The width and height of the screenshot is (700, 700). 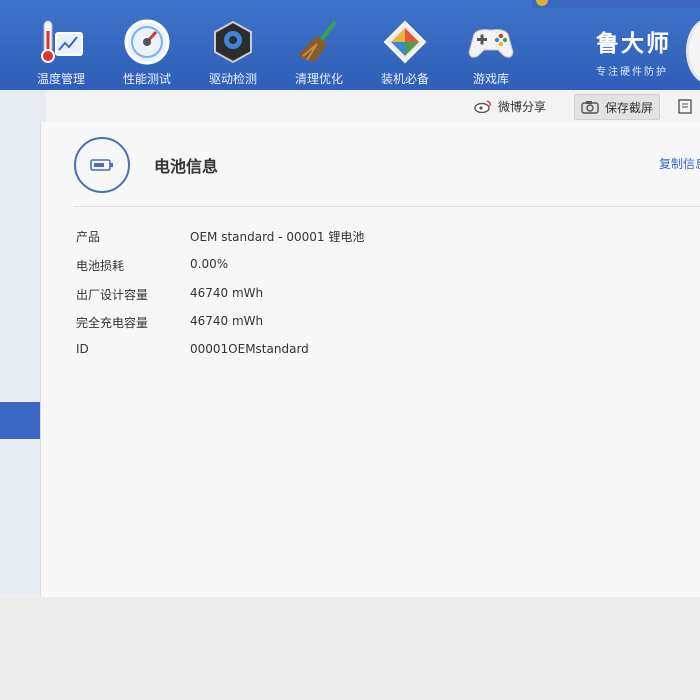 I want to click on nav-games: 游戏库, so click(x=491, y=45).